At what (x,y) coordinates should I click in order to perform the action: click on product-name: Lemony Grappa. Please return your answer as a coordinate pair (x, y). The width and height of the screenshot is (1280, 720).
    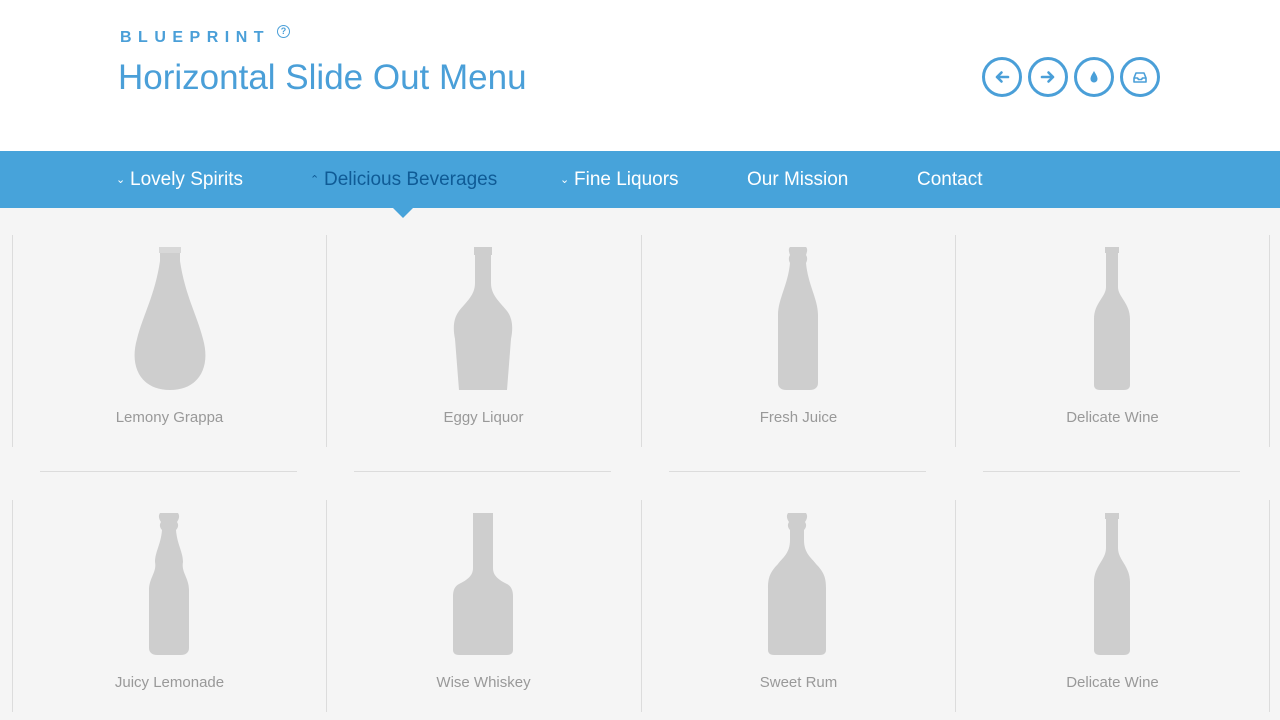
    Looking at the image, I should click on (169, 417).